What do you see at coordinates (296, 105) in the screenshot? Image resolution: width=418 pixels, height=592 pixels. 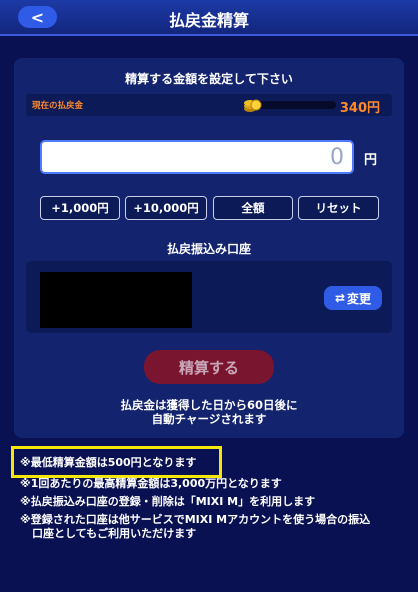 I see `balance-bar` at bounding box center [296, 105].